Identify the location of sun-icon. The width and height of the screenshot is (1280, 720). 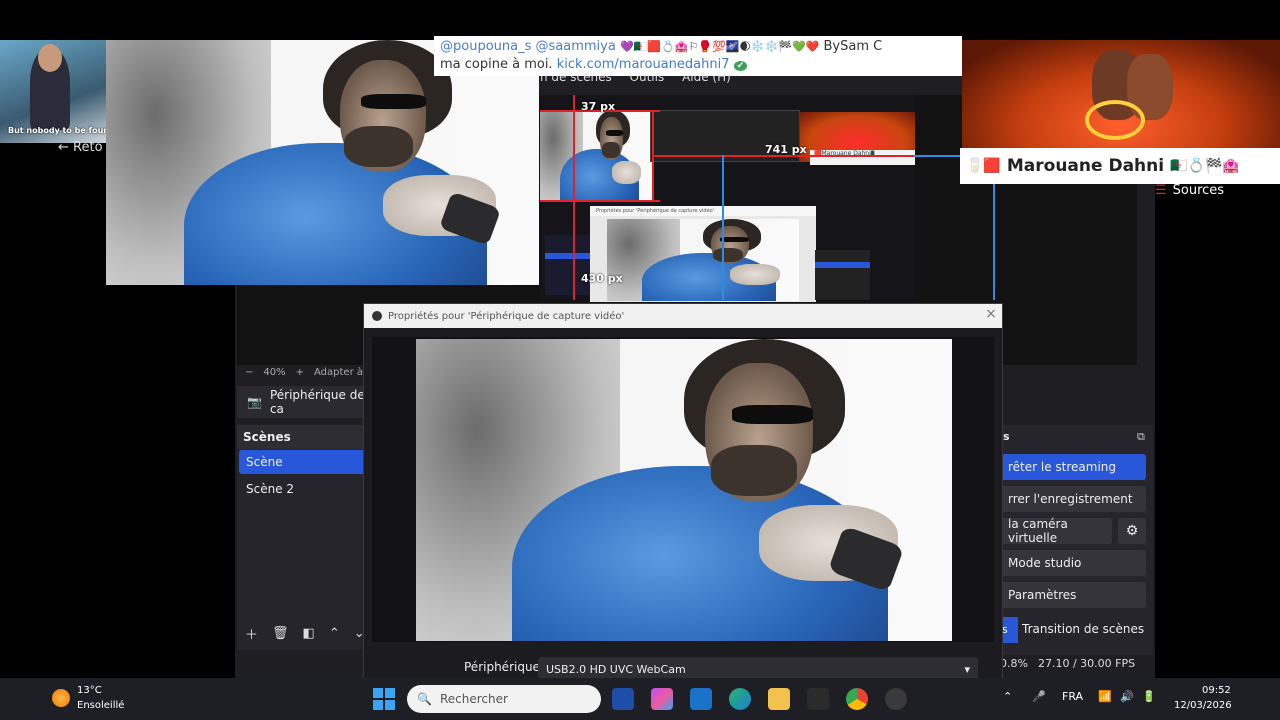
(61, 698).